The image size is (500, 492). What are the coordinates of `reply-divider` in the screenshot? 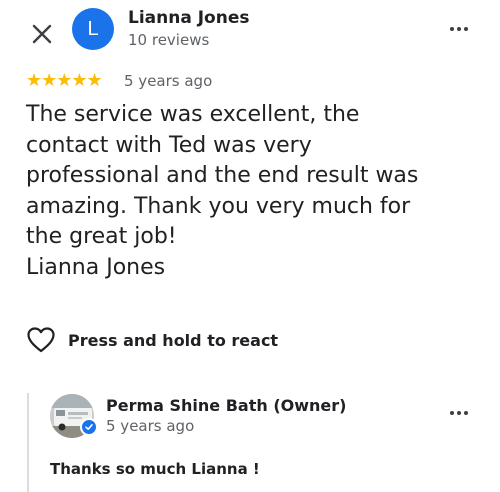 It's located at (28, 442).